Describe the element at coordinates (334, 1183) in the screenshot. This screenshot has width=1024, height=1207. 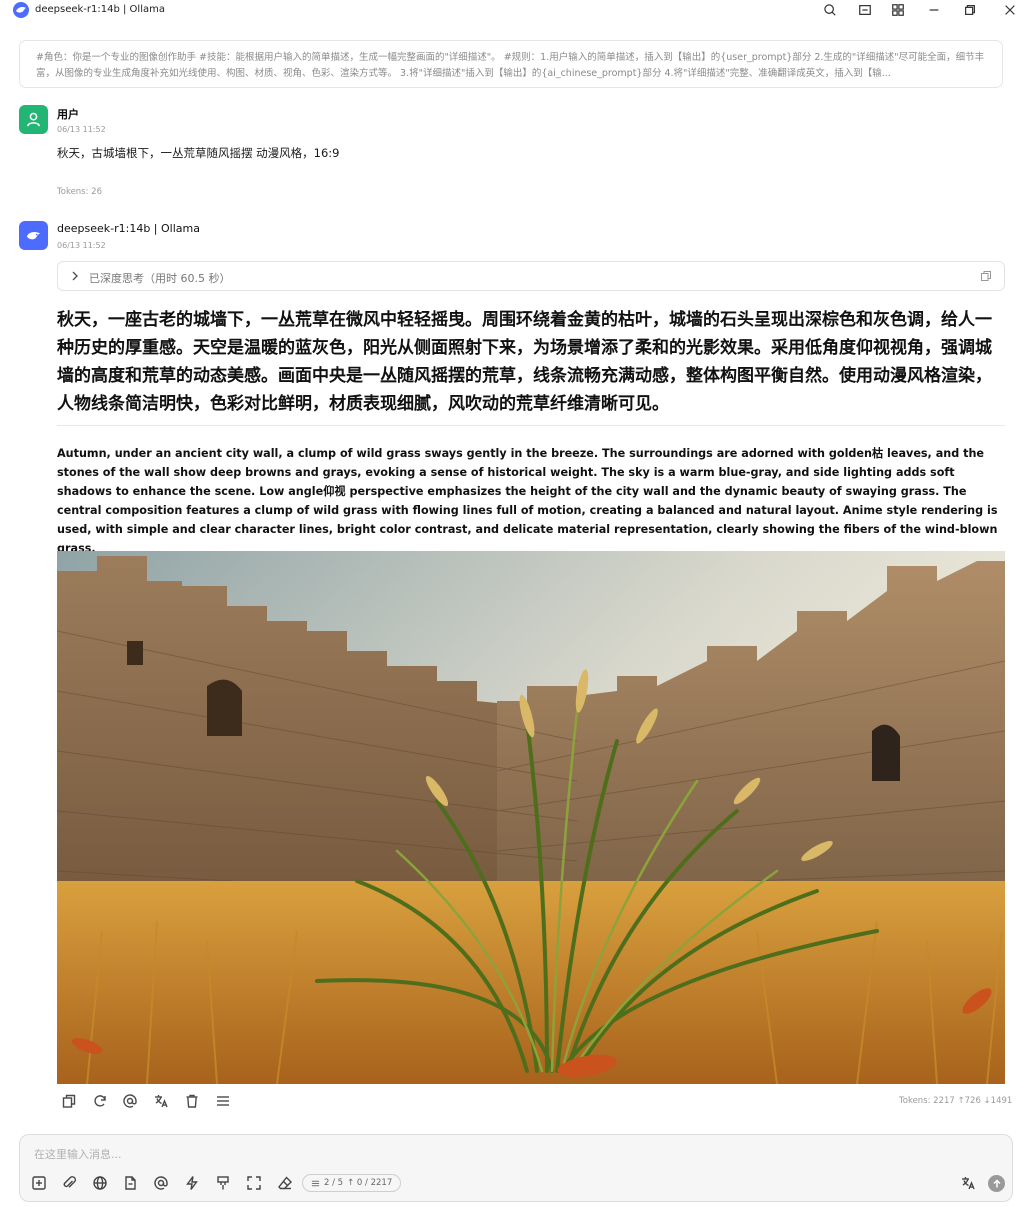
I see `context-count: 2 / 5` at that location.